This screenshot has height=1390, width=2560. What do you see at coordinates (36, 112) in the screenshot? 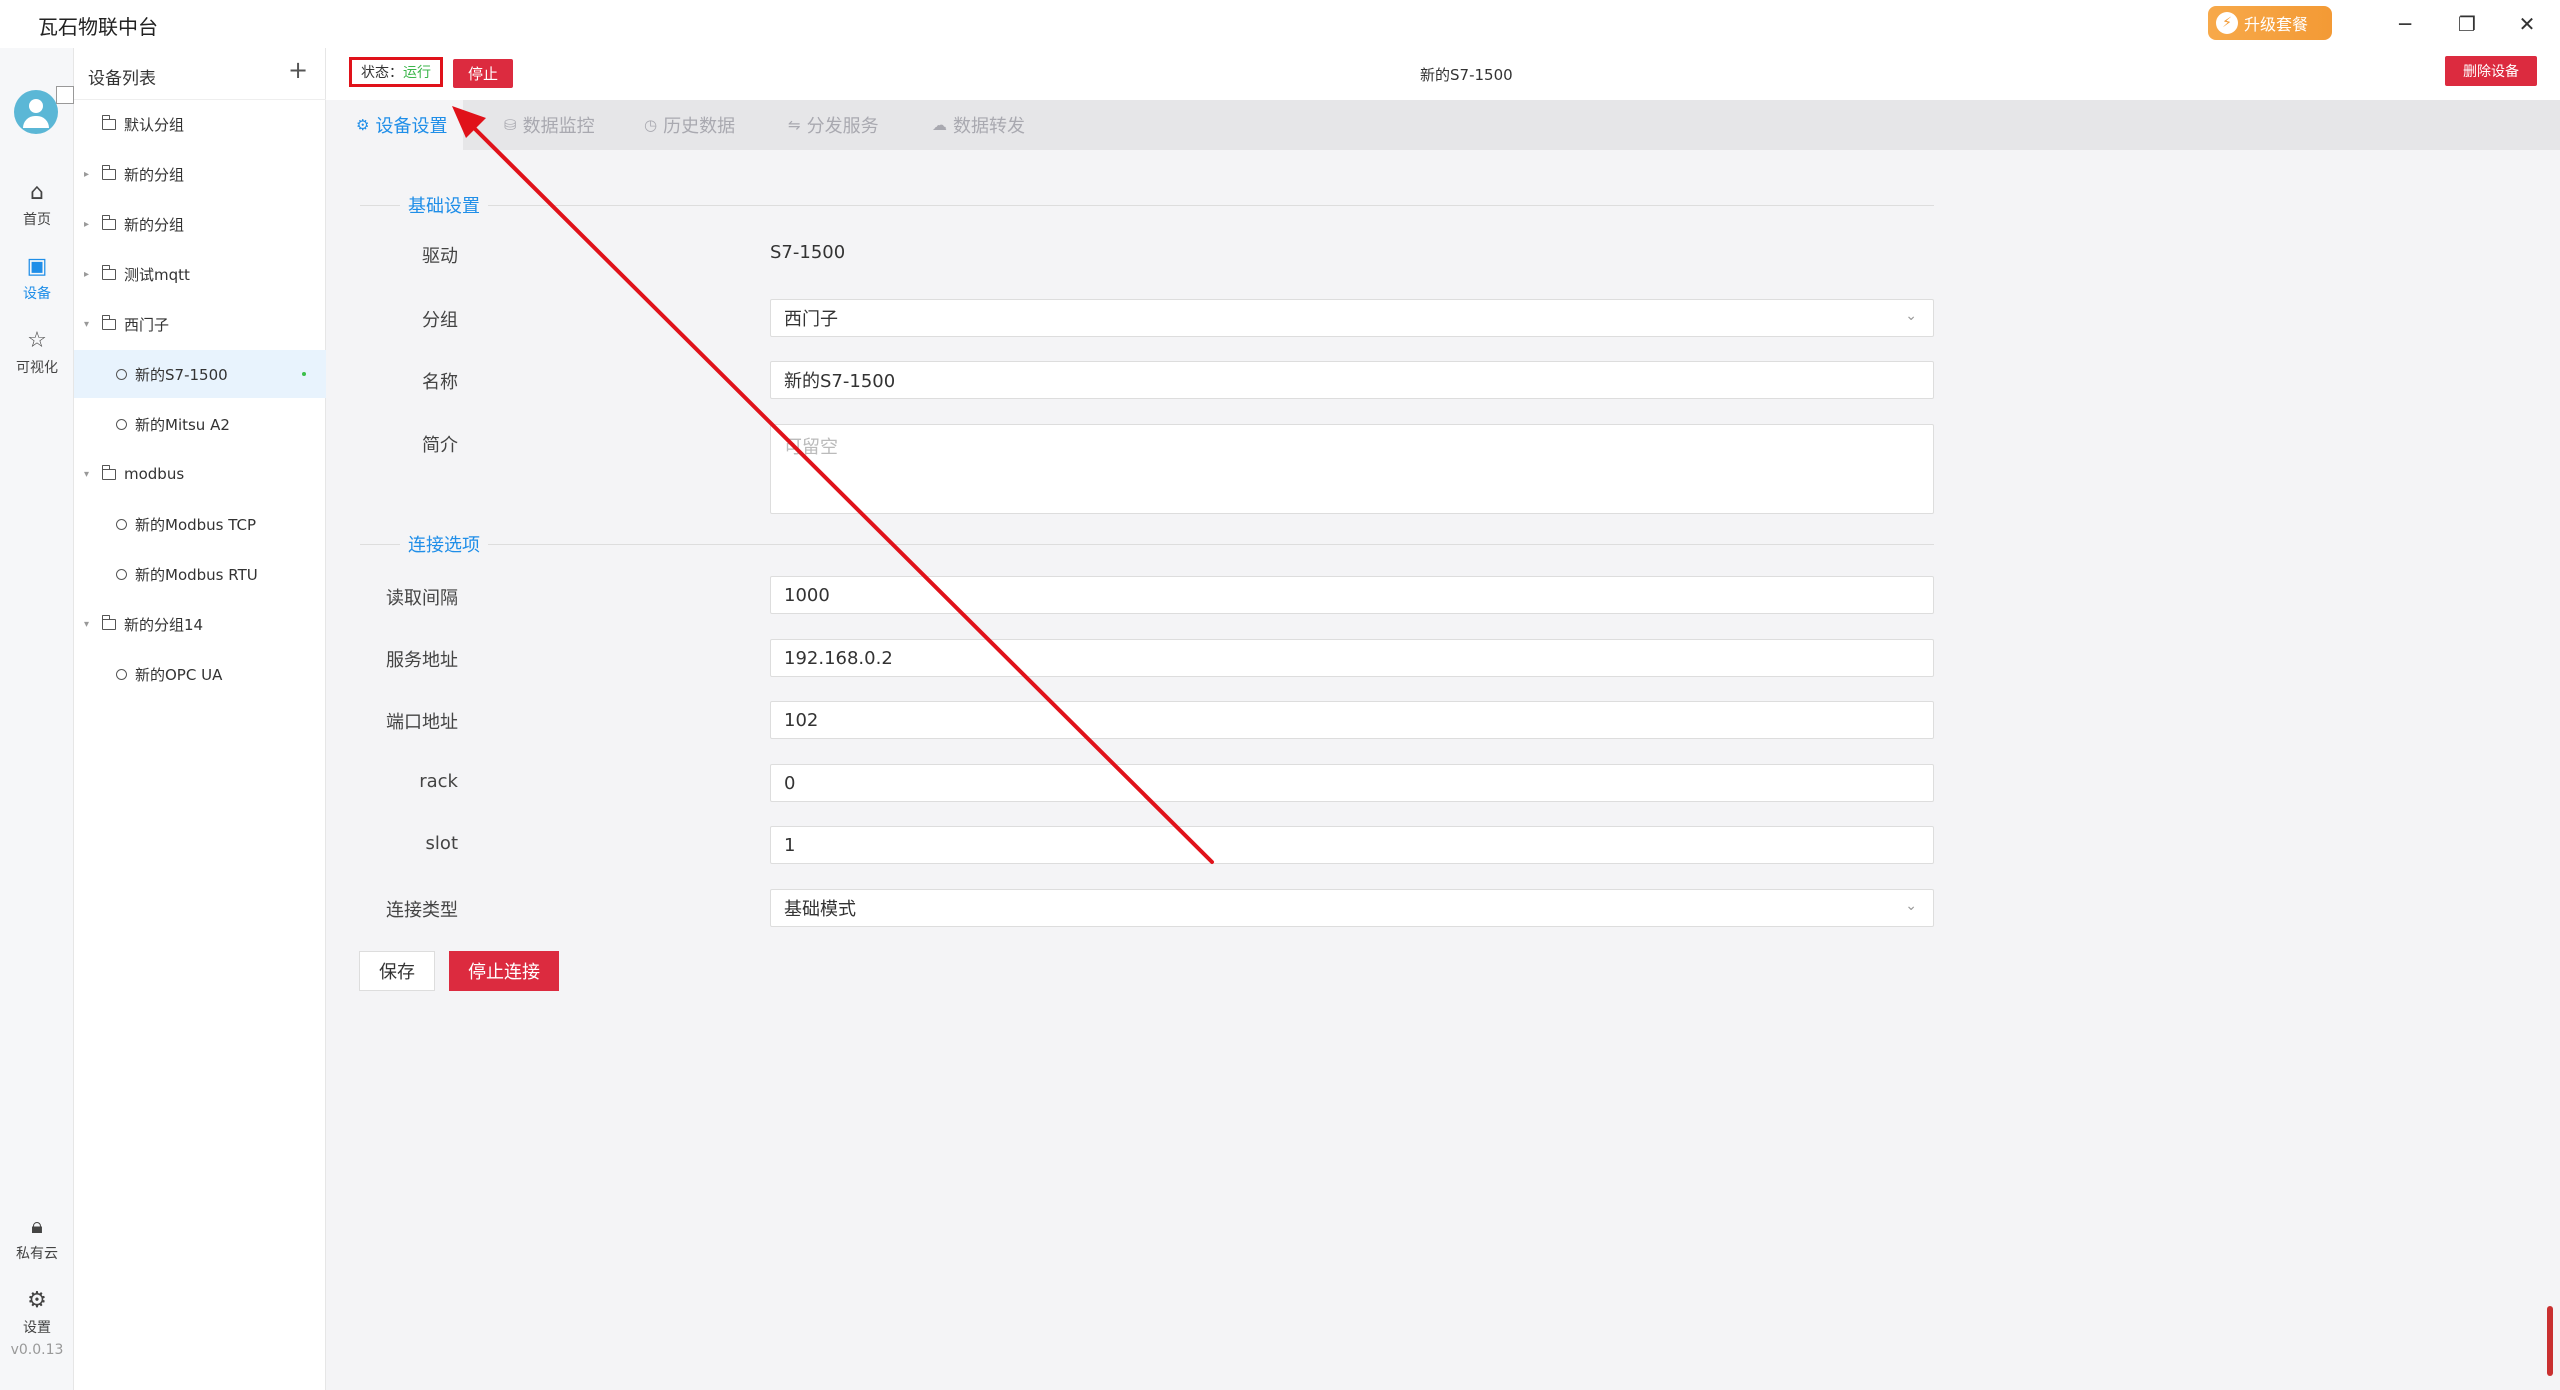
I see `avatar` at bounding box center [36, 112].